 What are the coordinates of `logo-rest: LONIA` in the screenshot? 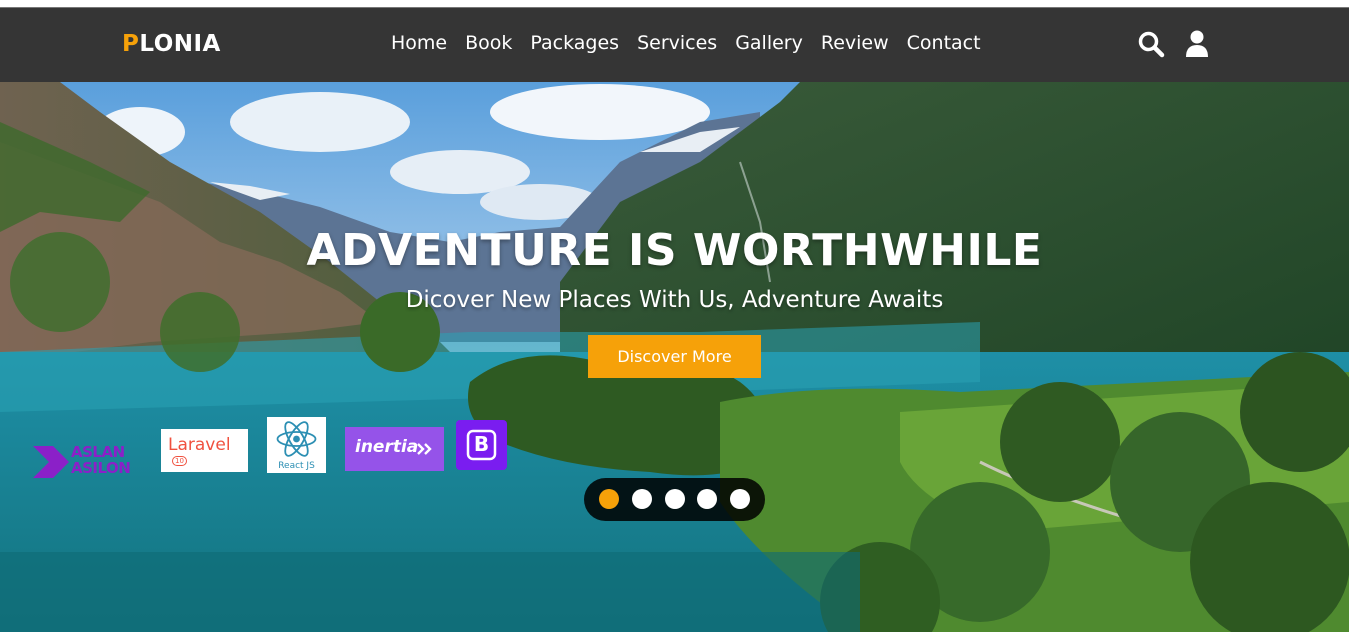 It's located at (180, 44).